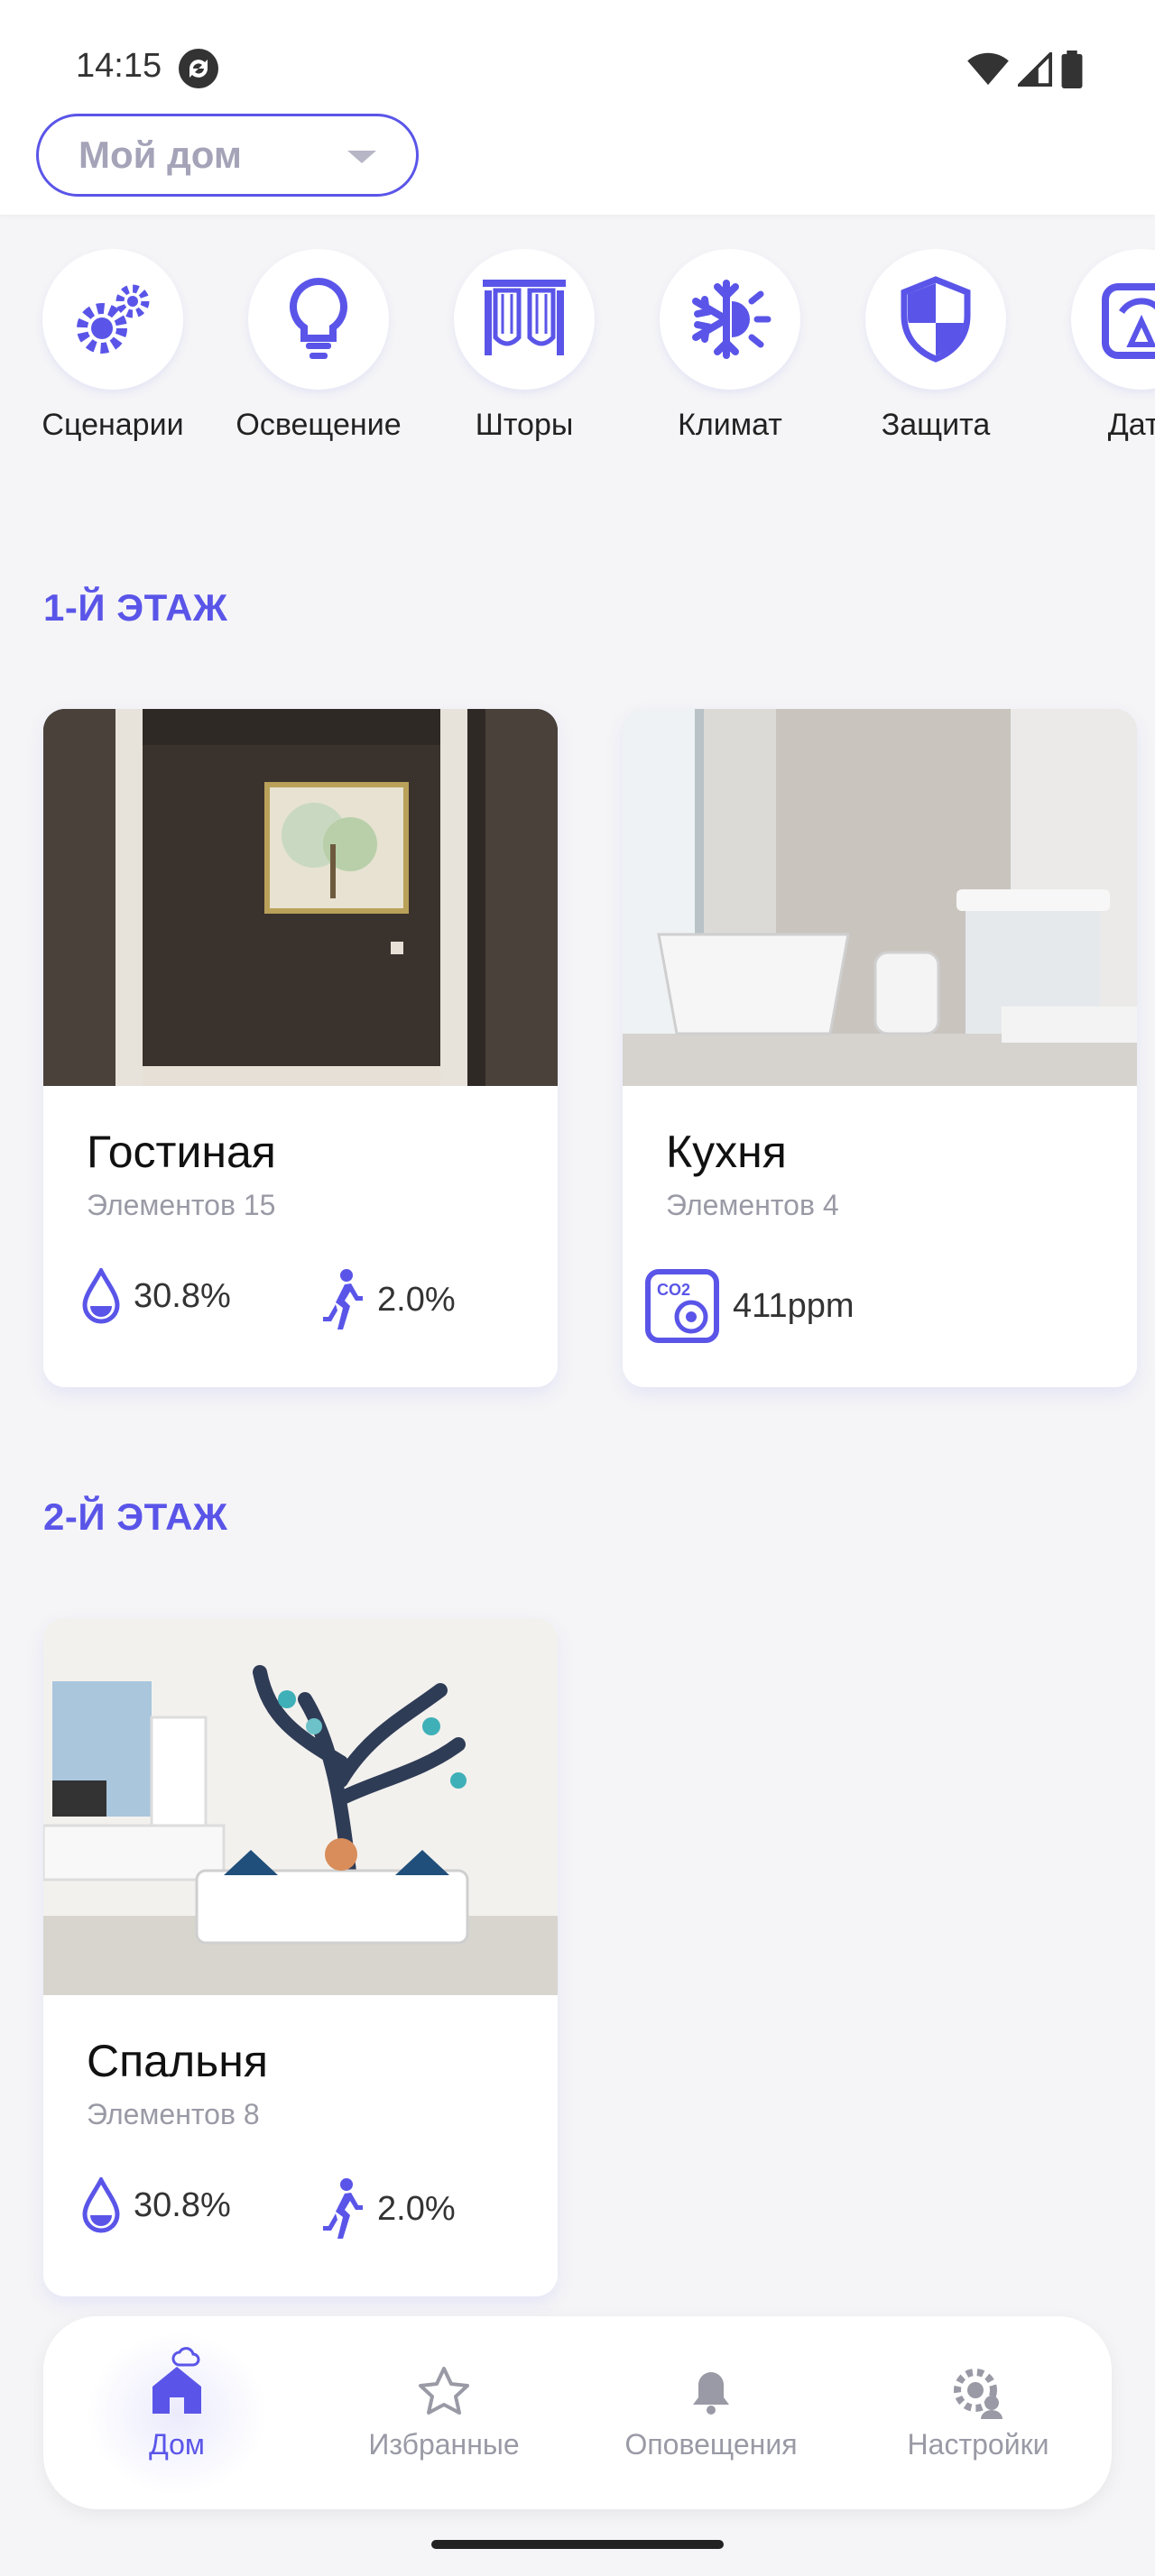 This screenshot has width=1155, height=2576. I want to click on category-climate: Климат, so click(730, 346).